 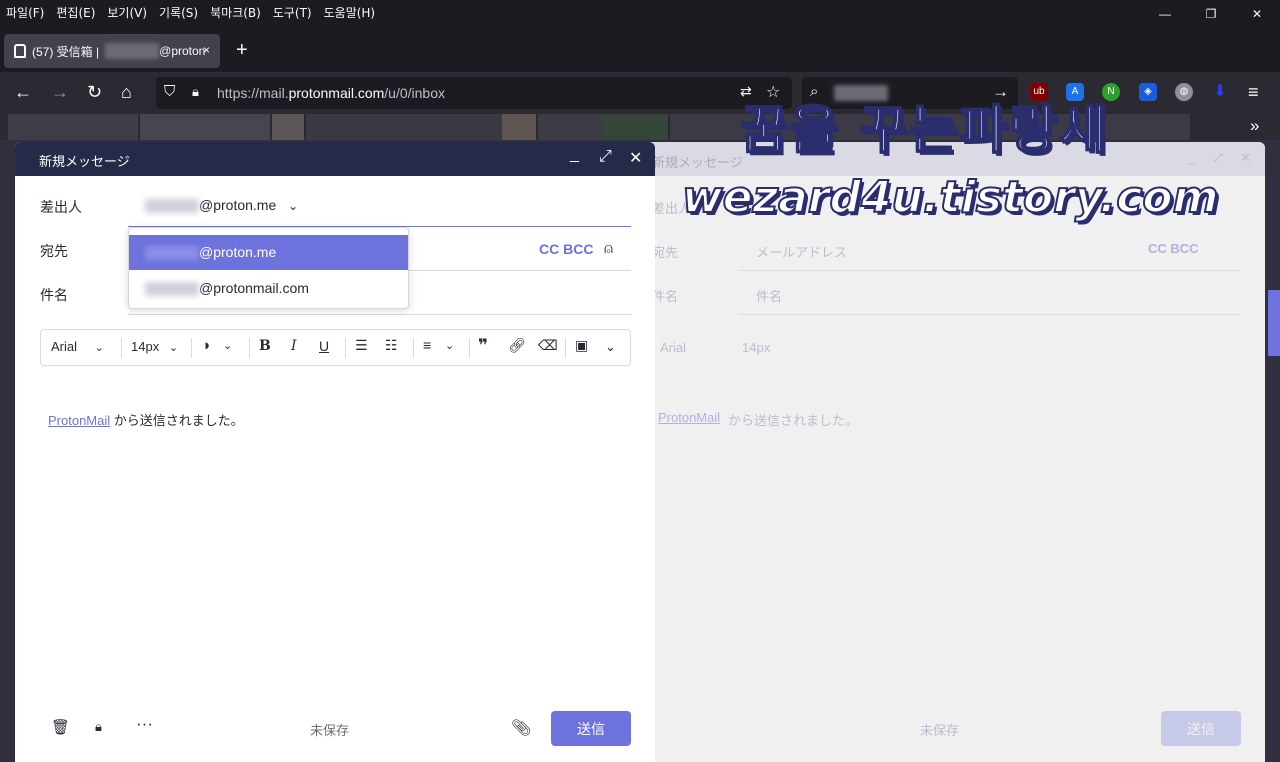 What do you see at coordinates (1148, 92) in the screenshot?
I see `bitwarden-icon: ◈` at bounding box center [1148, 92].